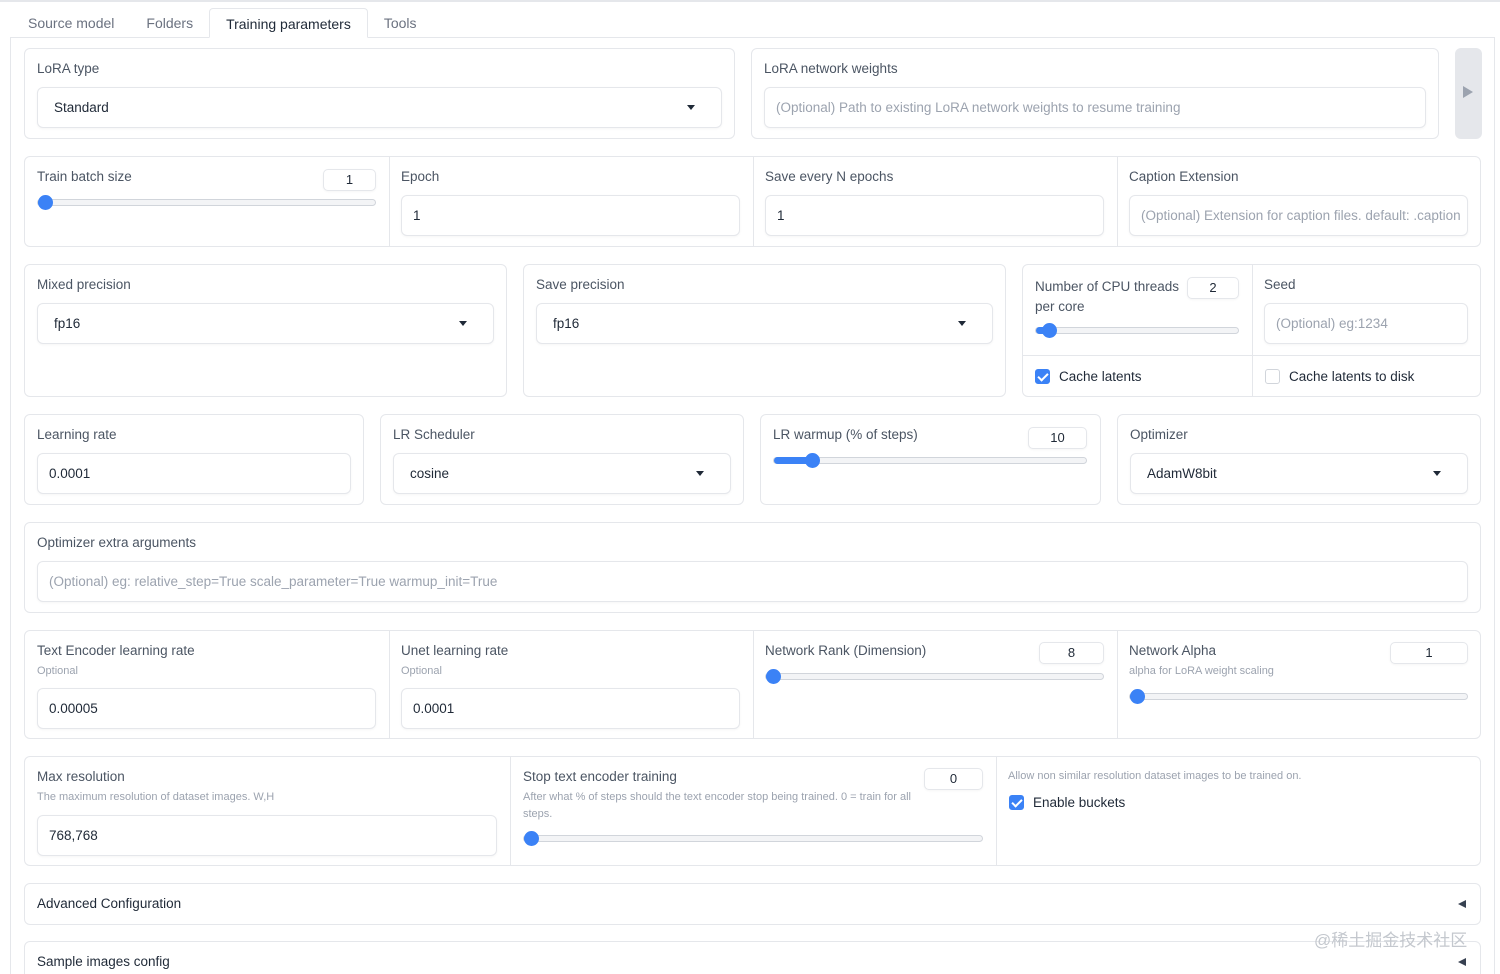 The image size is (1500, 974). I want to click on enable-buckets-label: Enable buckets, so click(1079, 802).